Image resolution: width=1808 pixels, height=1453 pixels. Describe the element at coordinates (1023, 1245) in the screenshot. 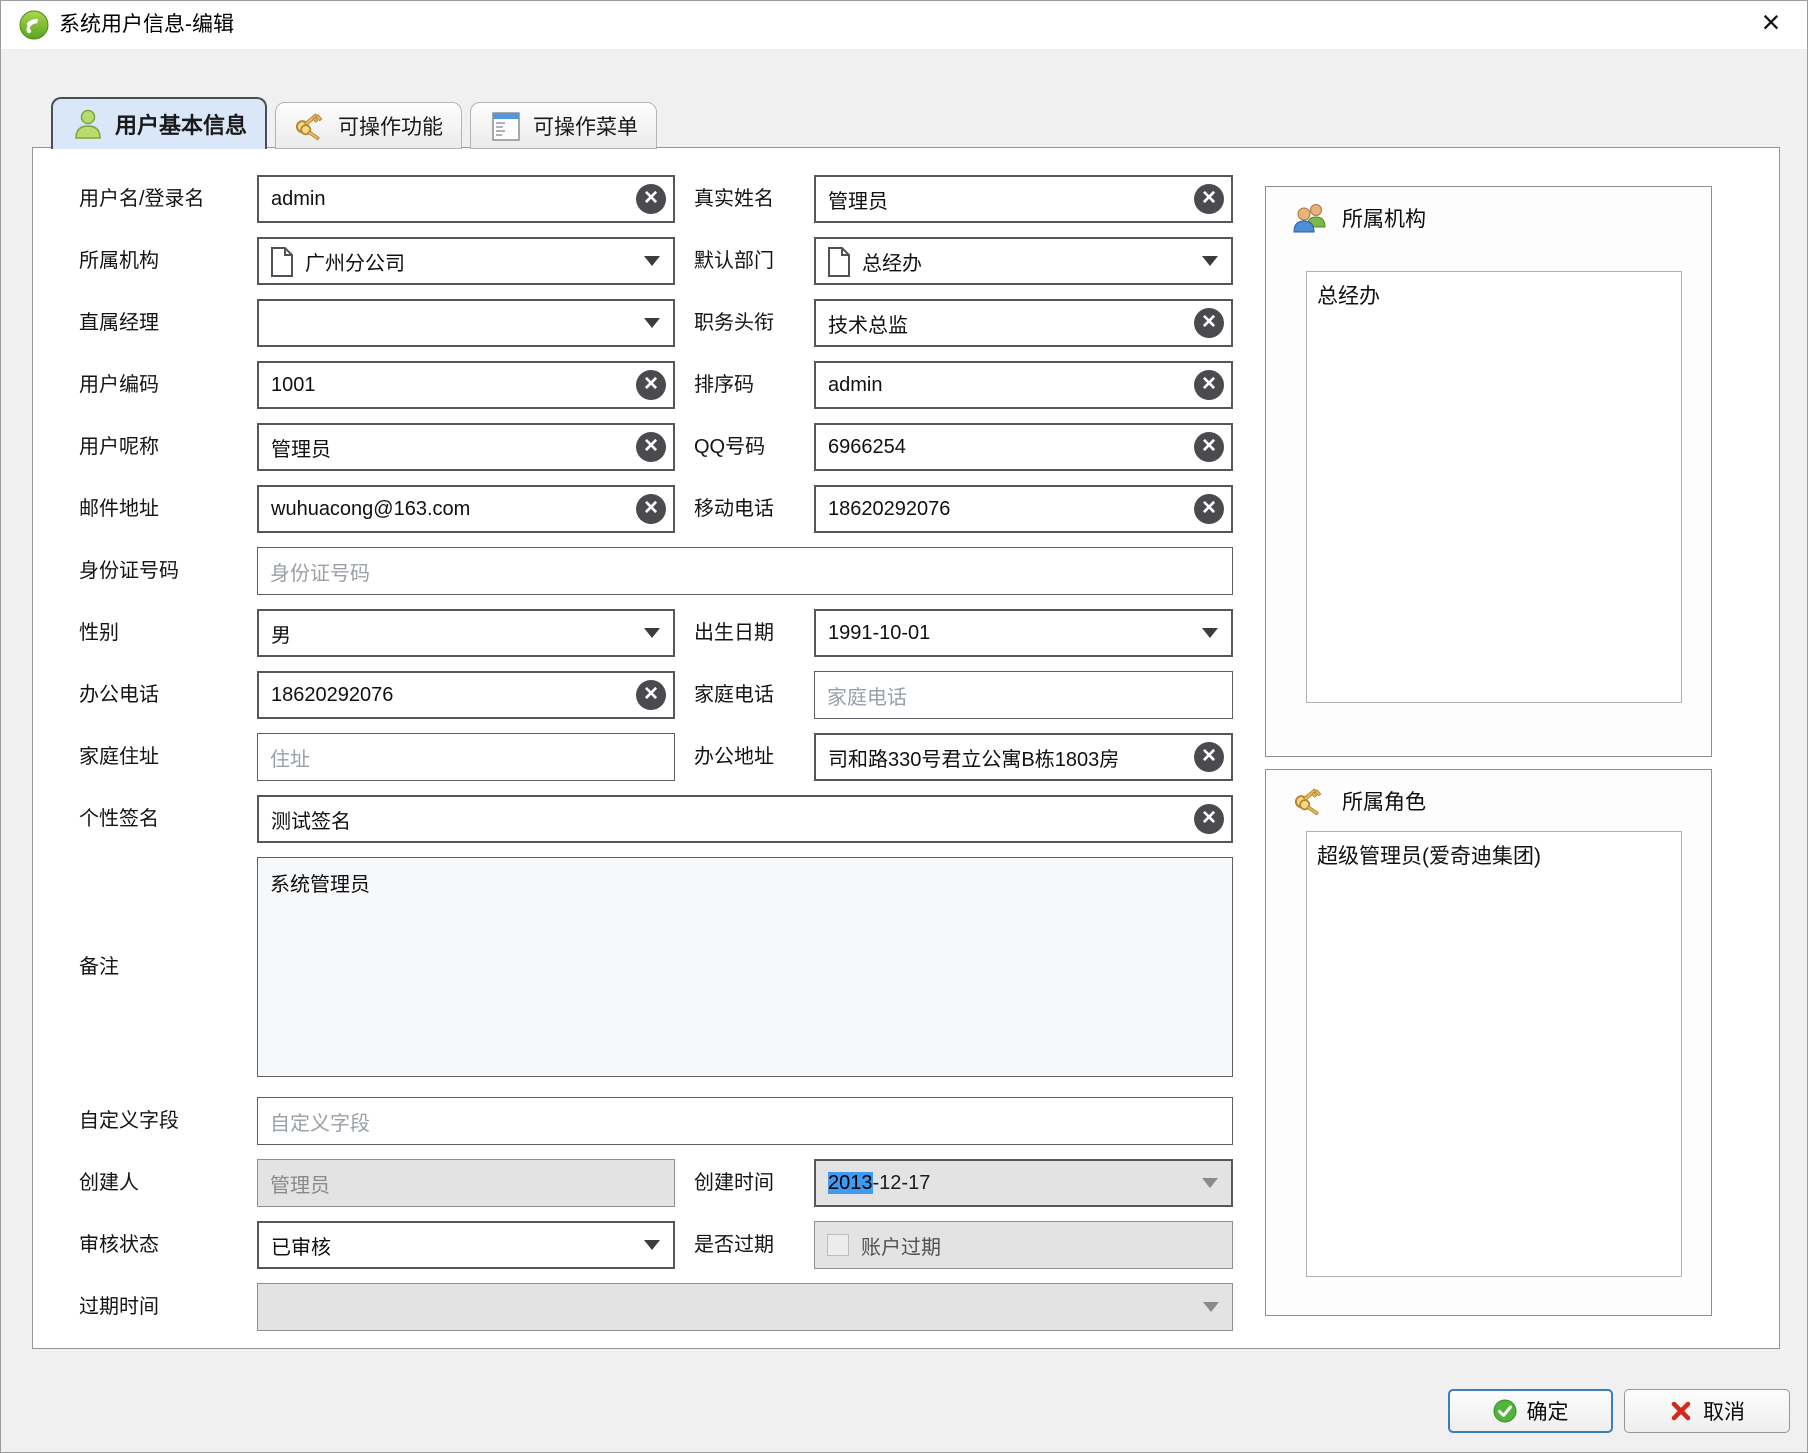

I see `expired-field: 账户过期` at that location.